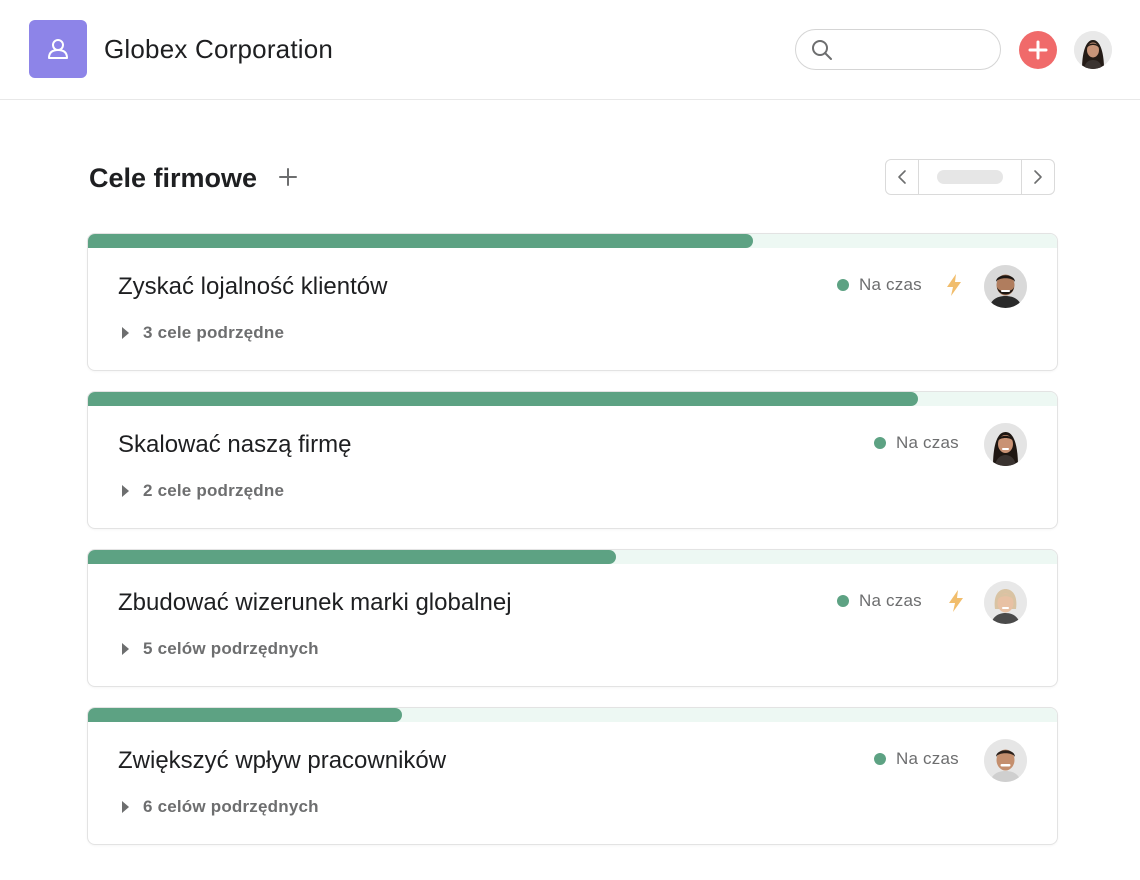 The width and height of the screenshot is (1140, 880). I want to click on quick-add-button, so click(1038, 50).